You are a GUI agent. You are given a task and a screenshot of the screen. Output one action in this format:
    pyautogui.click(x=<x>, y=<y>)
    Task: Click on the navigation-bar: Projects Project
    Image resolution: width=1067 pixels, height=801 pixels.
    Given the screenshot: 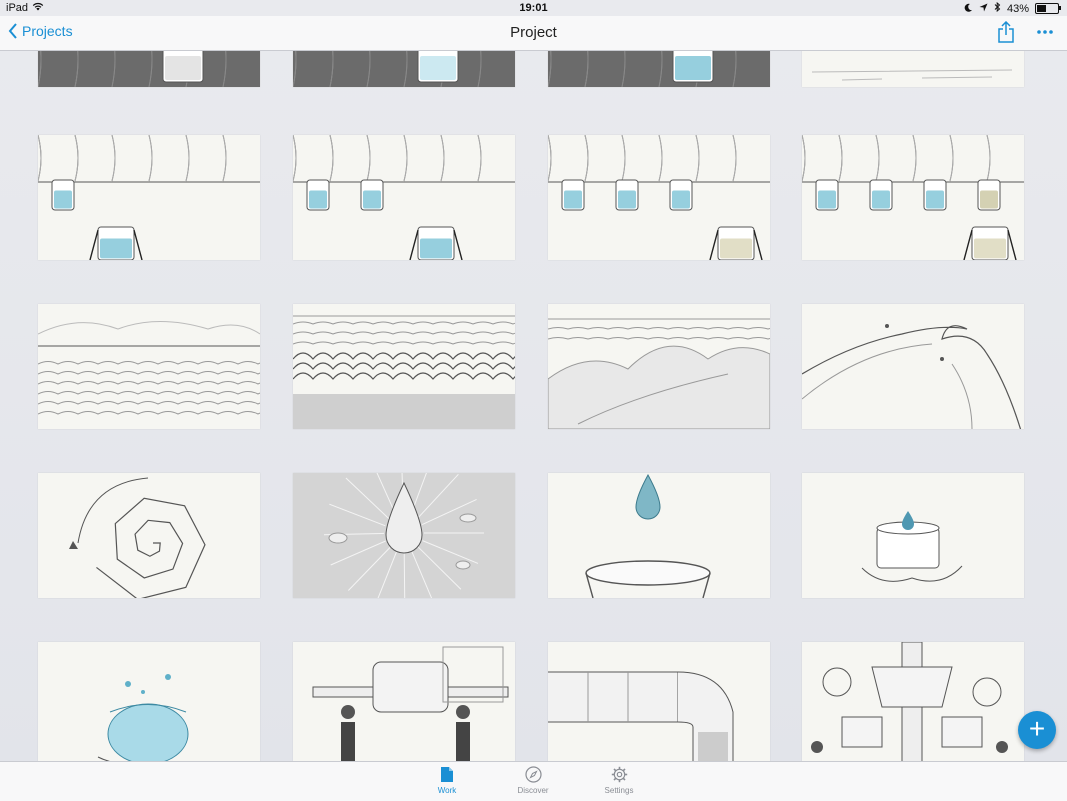 What is the action you would take?
    pyautogui.click(x=533, y=33)
    